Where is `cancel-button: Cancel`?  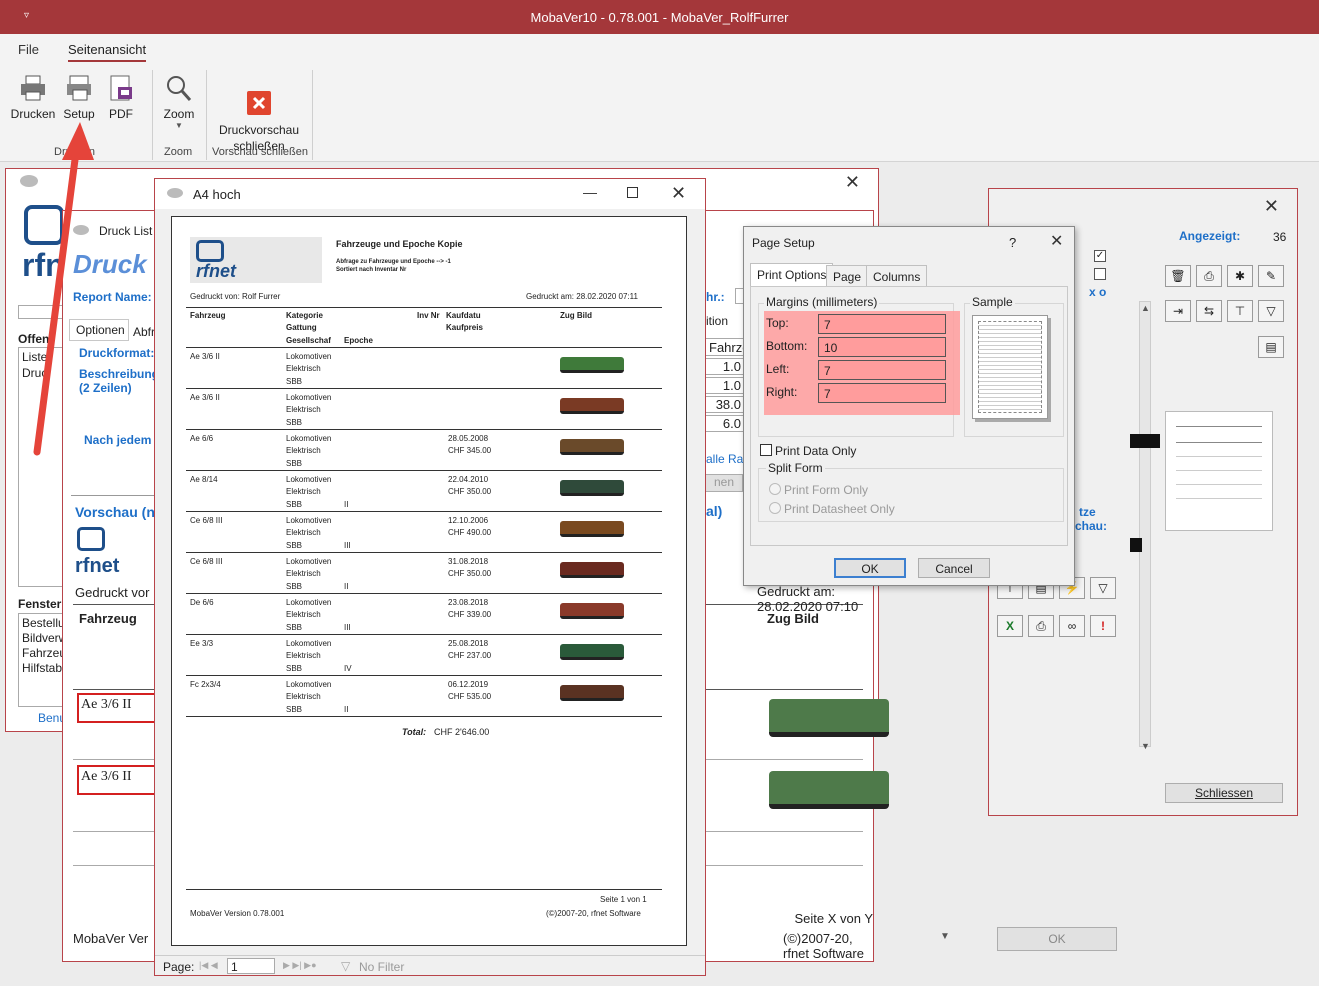 cancel-button: Cancel is located at coordinates (954, 568).